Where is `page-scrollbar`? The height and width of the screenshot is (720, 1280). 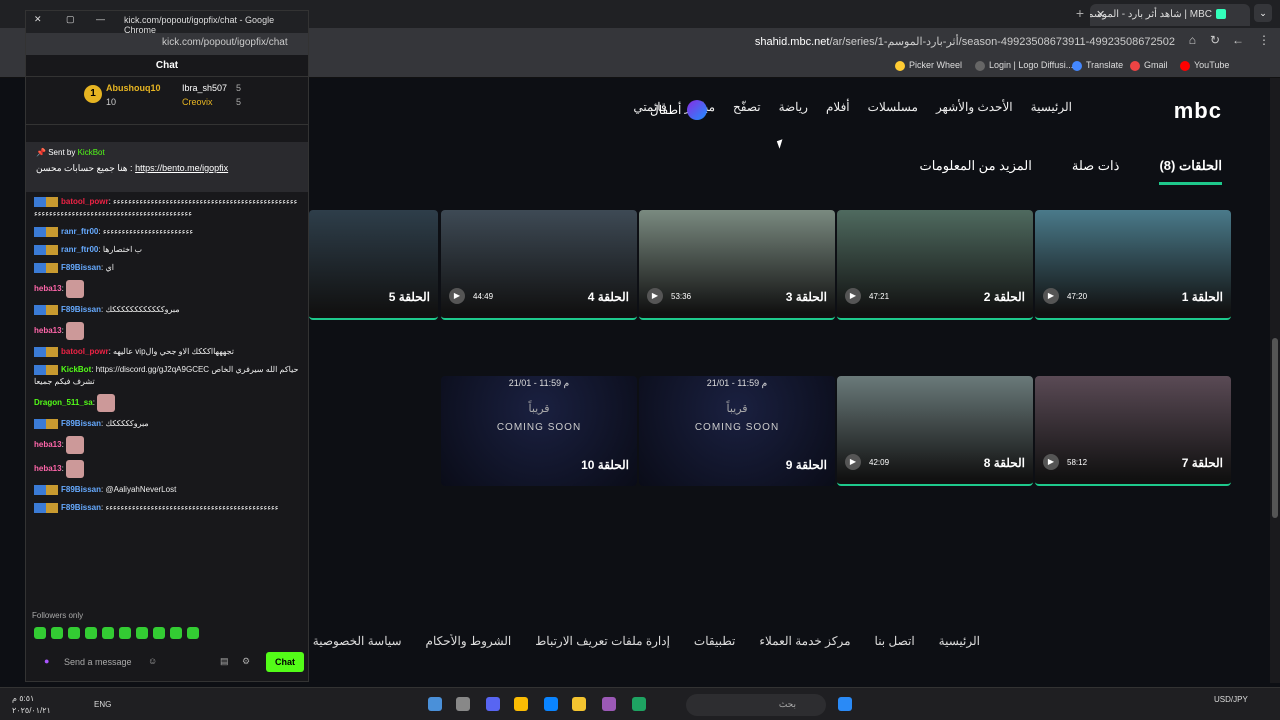
page-scrollbar is located at coordinates (1275, 380).